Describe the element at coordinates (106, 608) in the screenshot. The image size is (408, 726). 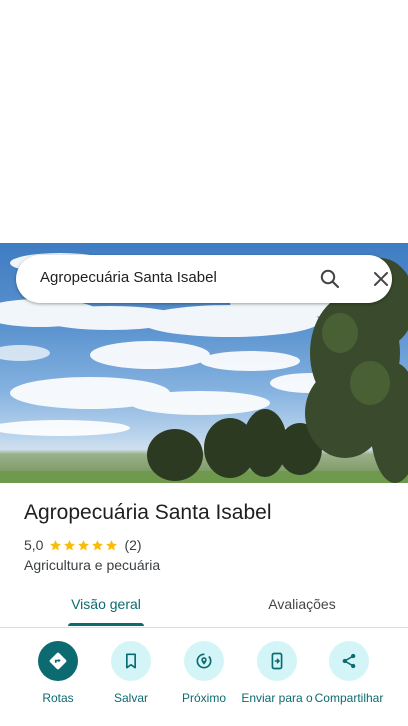
I see `tab-overview: Visão geral` at that location.